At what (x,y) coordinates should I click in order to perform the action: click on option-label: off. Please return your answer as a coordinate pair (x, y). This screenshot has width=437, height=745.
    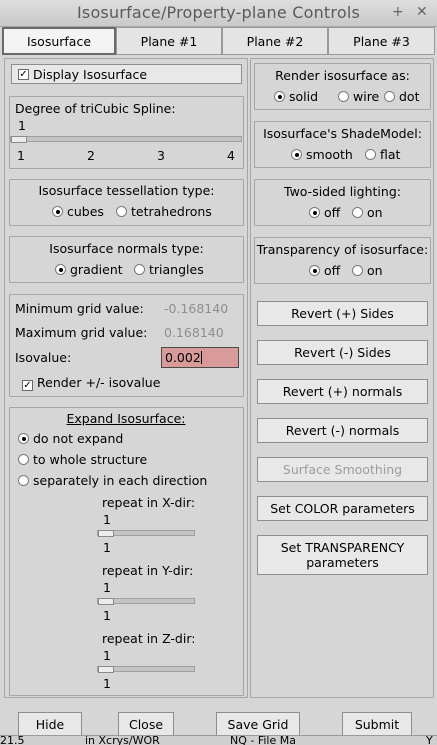
    Looking at the image, I should click on (332, 270).